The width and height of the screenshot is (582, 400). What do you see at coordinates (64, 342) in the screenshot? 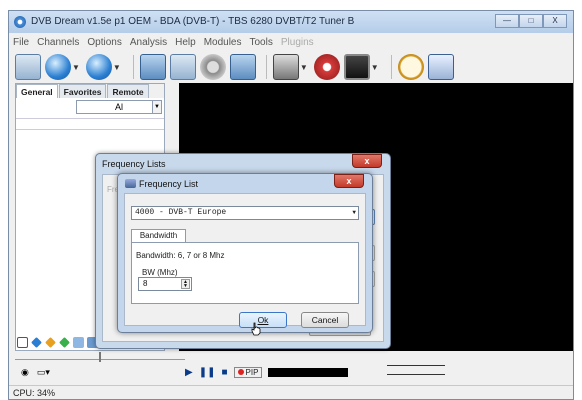
I see `green-diamond-icon` at bounding box center [64, 342].